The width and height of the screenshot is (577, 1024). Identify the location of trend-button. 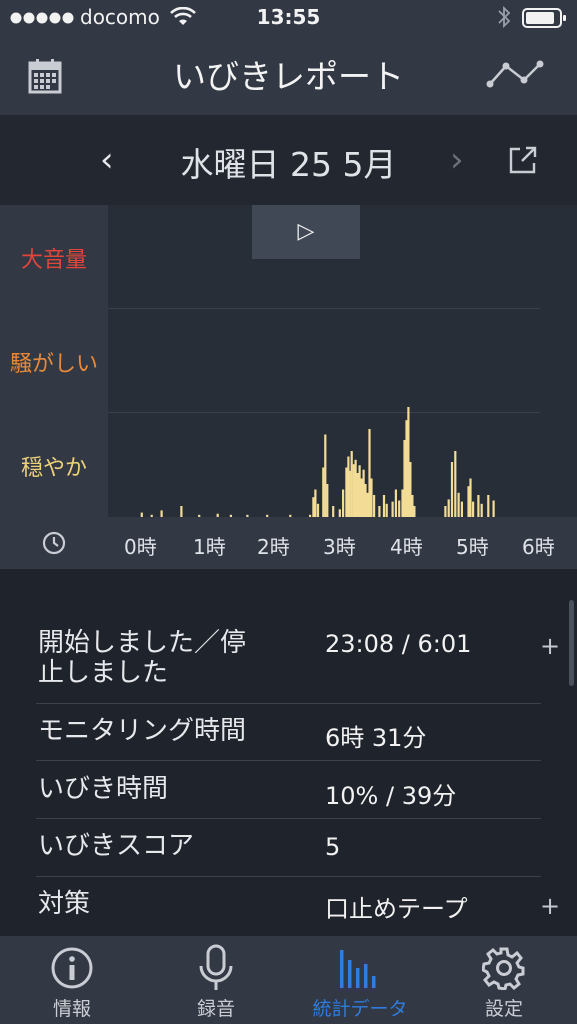
(516, 74).